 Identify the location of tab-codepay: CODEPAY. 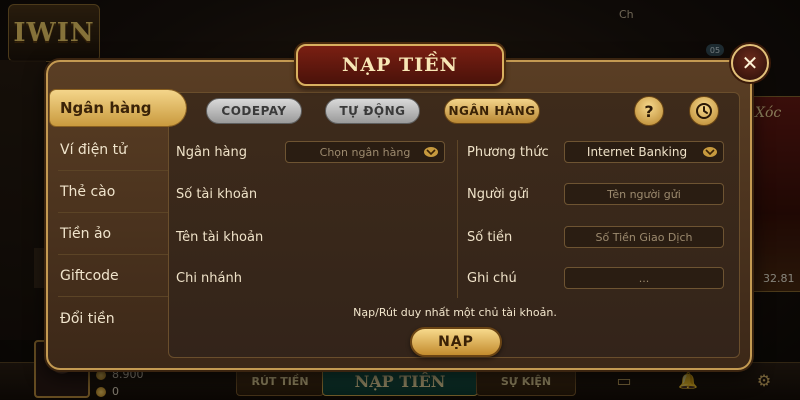
(254, 111).